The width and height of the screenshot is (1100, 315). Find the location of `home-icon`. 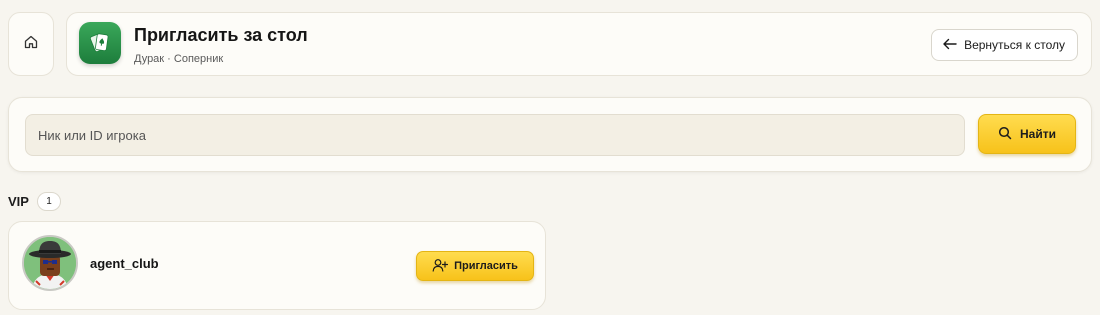

home-icon is located at coordinates (31, 44).